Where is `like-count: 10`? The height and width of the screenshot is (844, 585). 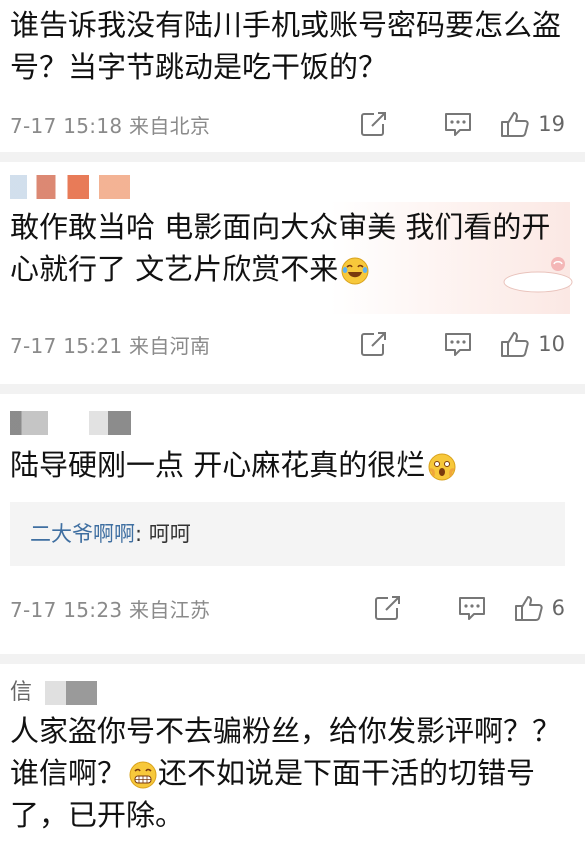 like-count: 10 is located at coordinates (551, 344).